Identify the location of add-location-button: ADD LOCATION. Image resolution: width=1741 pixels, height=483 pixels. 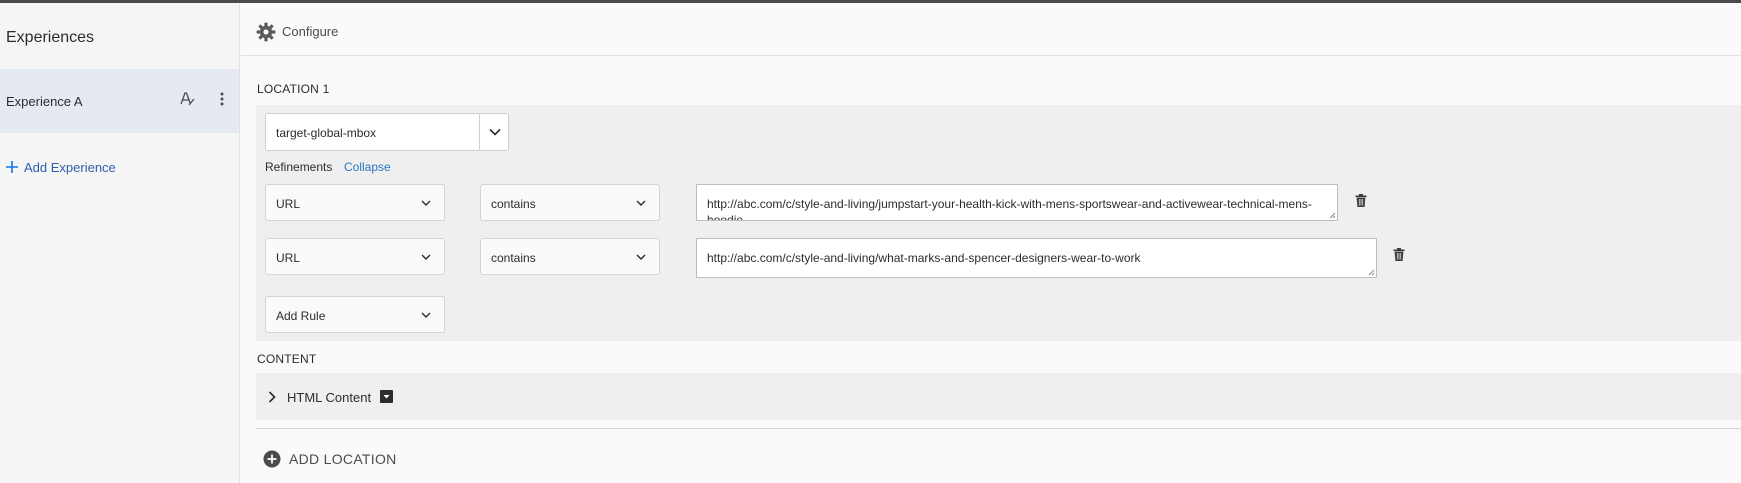
(330, 459).